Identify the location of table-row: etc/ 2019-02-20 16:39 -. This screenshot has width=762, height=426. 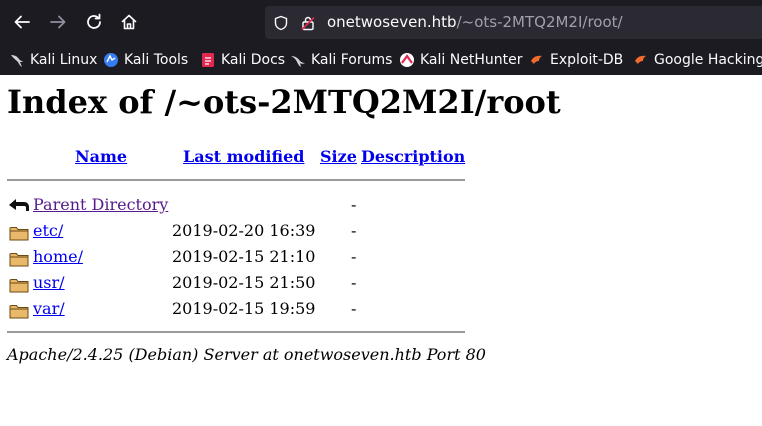
(242, 232).